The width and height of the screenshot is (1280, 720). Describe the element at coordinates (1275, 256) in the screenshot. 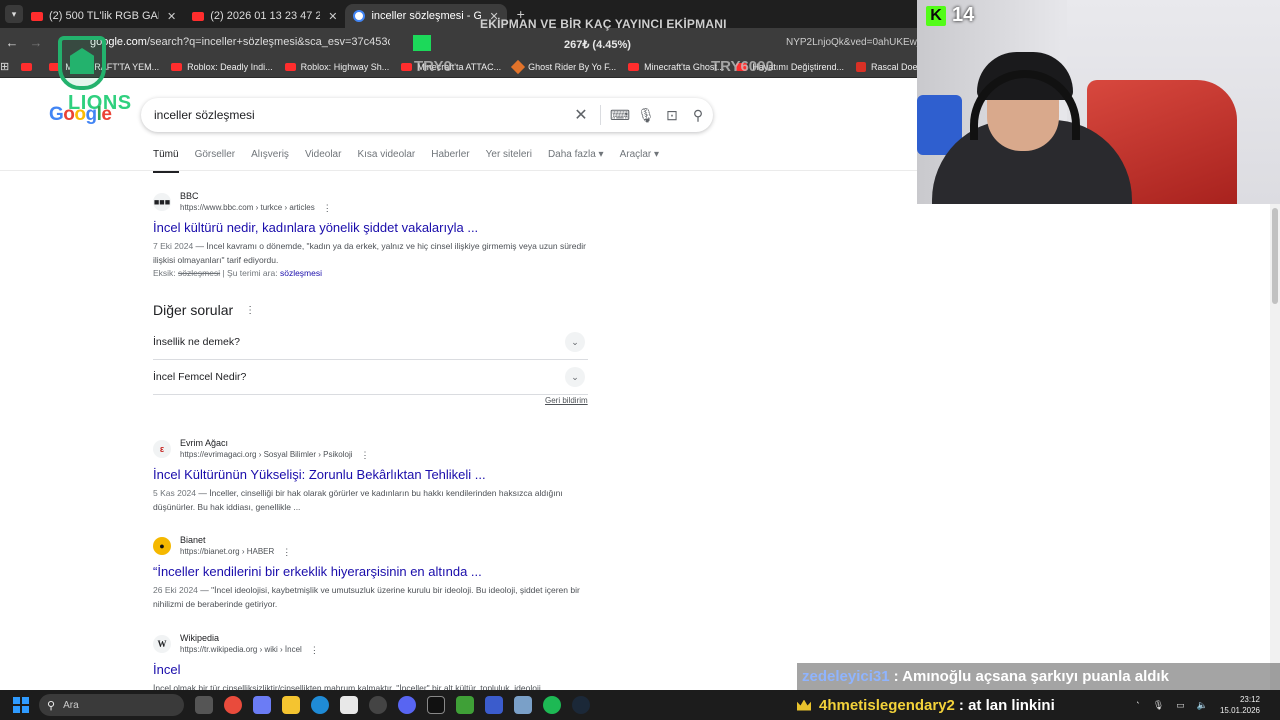

I see `scrollbar-thumb` at that location.